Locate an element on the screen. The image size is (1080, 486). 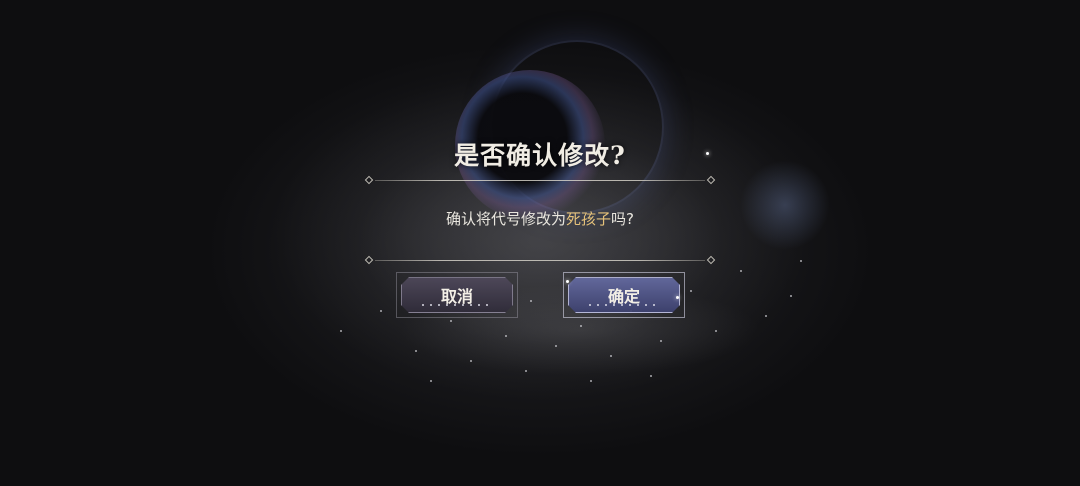
new-codename: 死孩子 is located at coordinates (589, 219).